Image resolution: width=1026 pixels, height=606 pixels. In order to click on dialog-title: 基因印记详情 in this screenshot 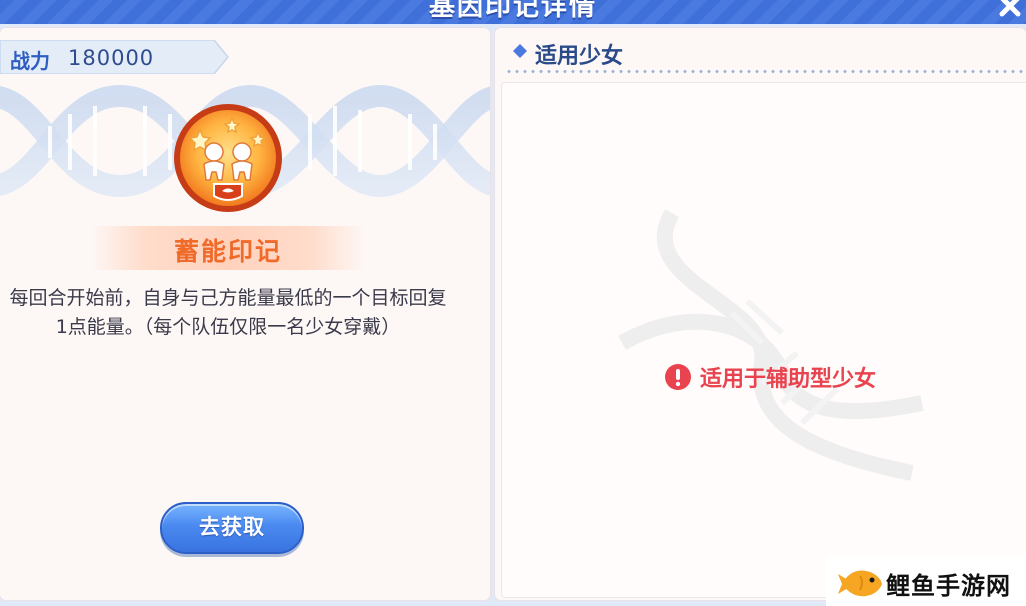, I will do `click(512, 11)`.